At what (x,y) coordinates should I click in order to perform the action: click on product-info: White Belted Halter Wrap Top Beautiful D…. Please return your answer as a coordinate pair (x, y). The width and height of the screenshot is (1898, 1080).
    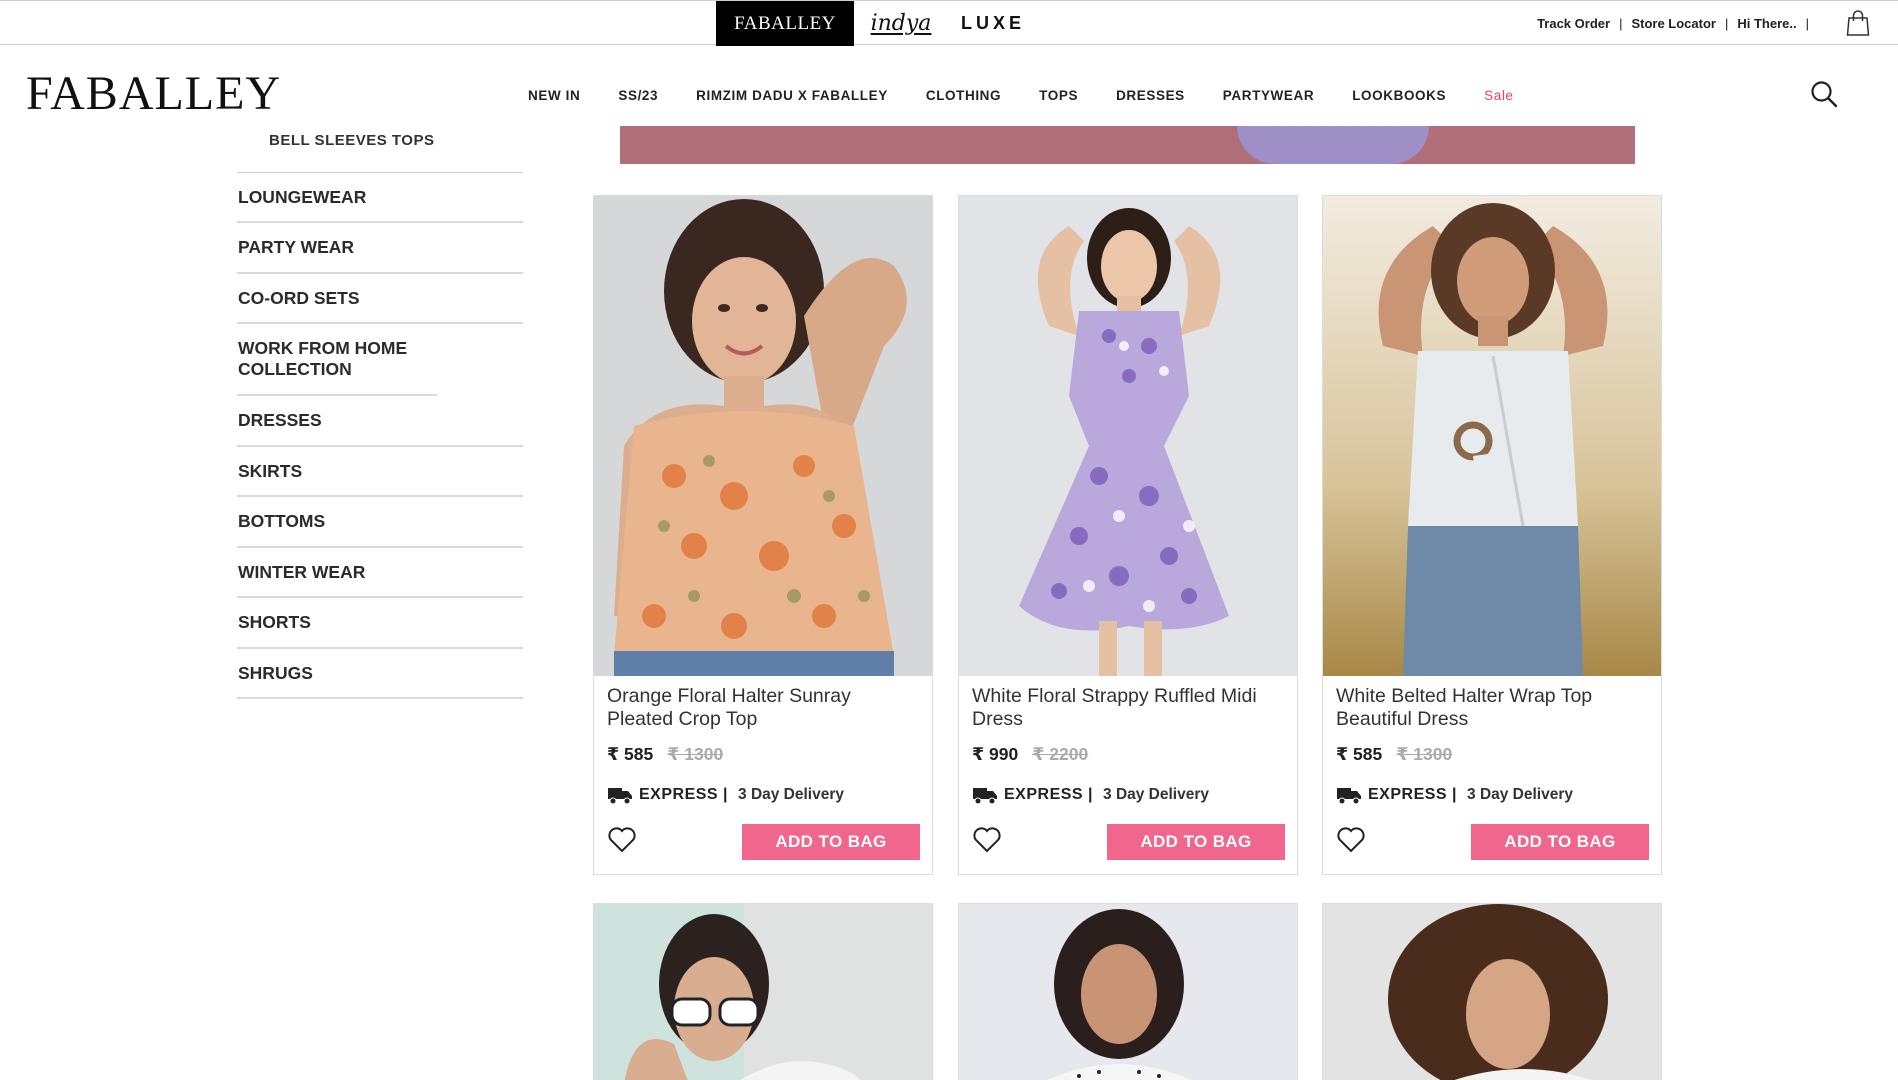
    Looking at the image, I should click on (1492, 775).